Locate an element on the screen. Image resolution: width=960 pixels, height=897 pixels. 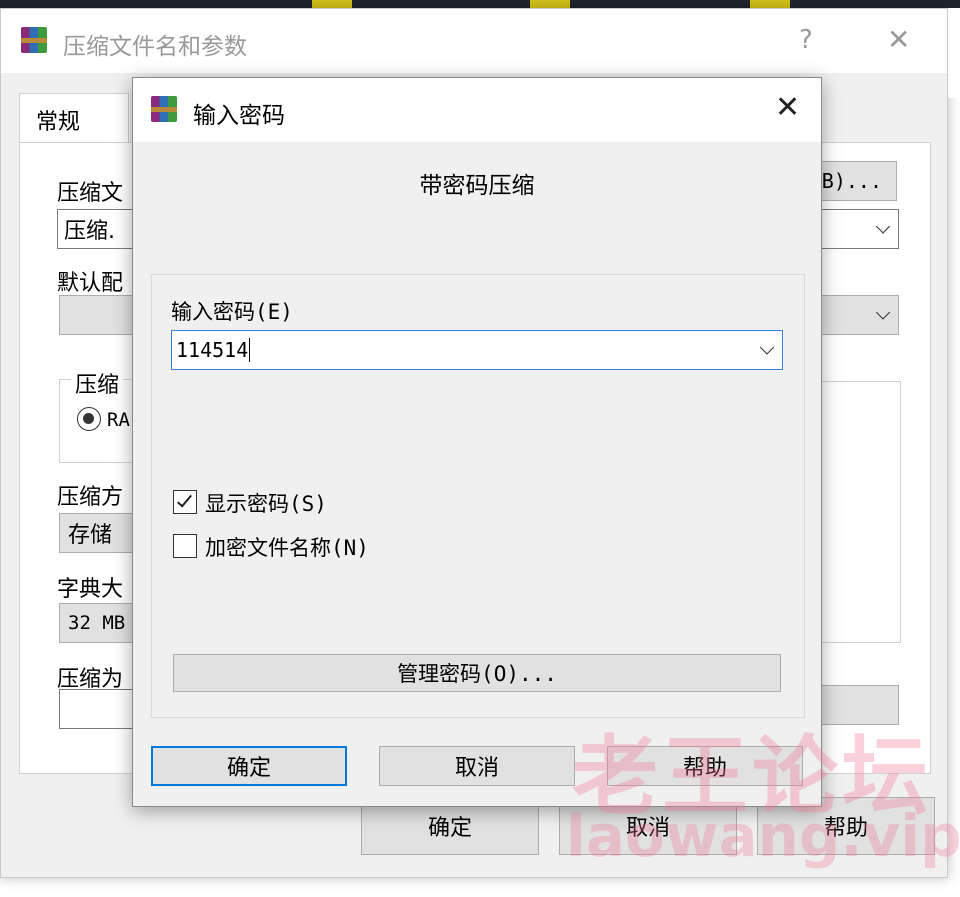
dialog-cancel-label: 取消 is located at coordinates (476, 768).